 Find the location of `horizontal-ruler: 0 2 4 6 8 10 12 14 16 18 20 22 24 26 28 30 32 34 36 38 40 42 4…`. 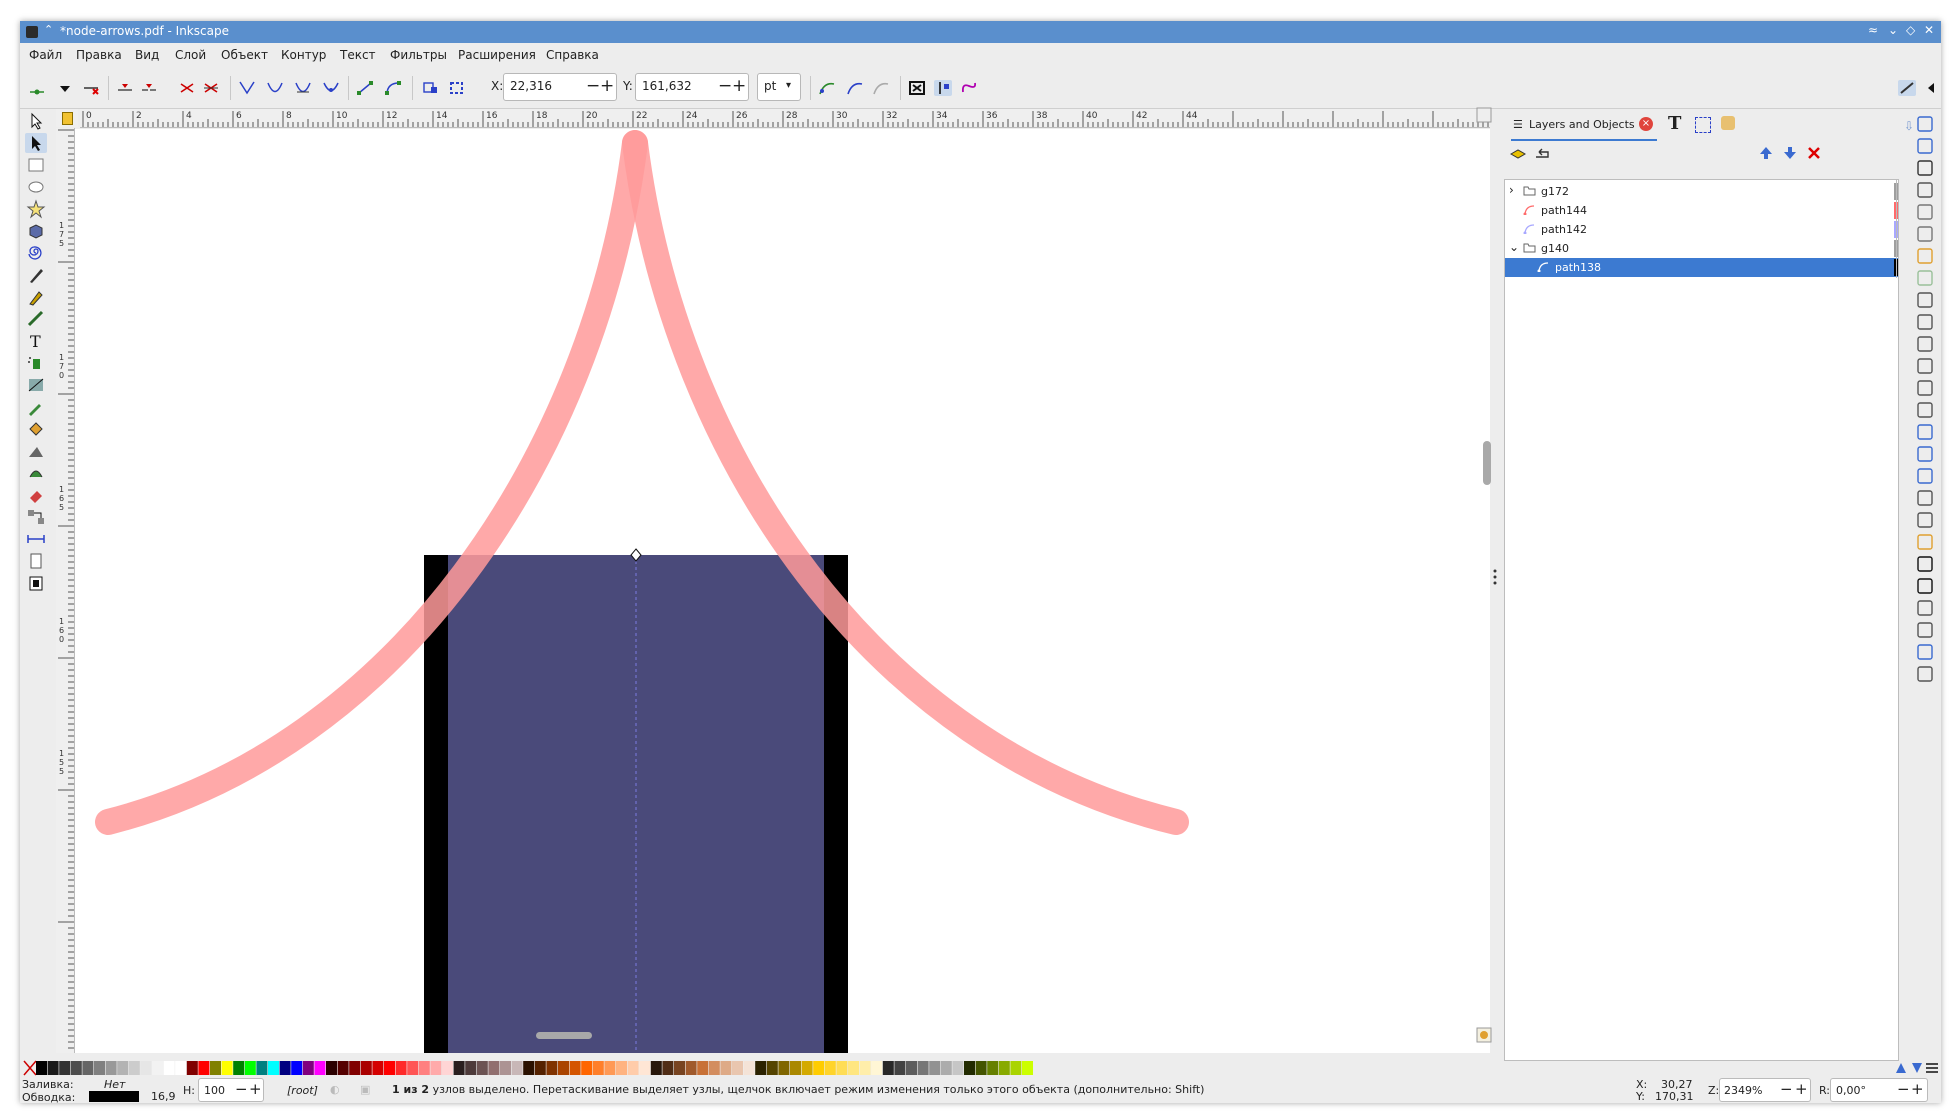

horizontal-ruler: 0 2 4 6 8 10 12 14 16 18 20 22 24 26 28 30 32 34 36 38 40 42 4… is located at coordinates (785, 118).